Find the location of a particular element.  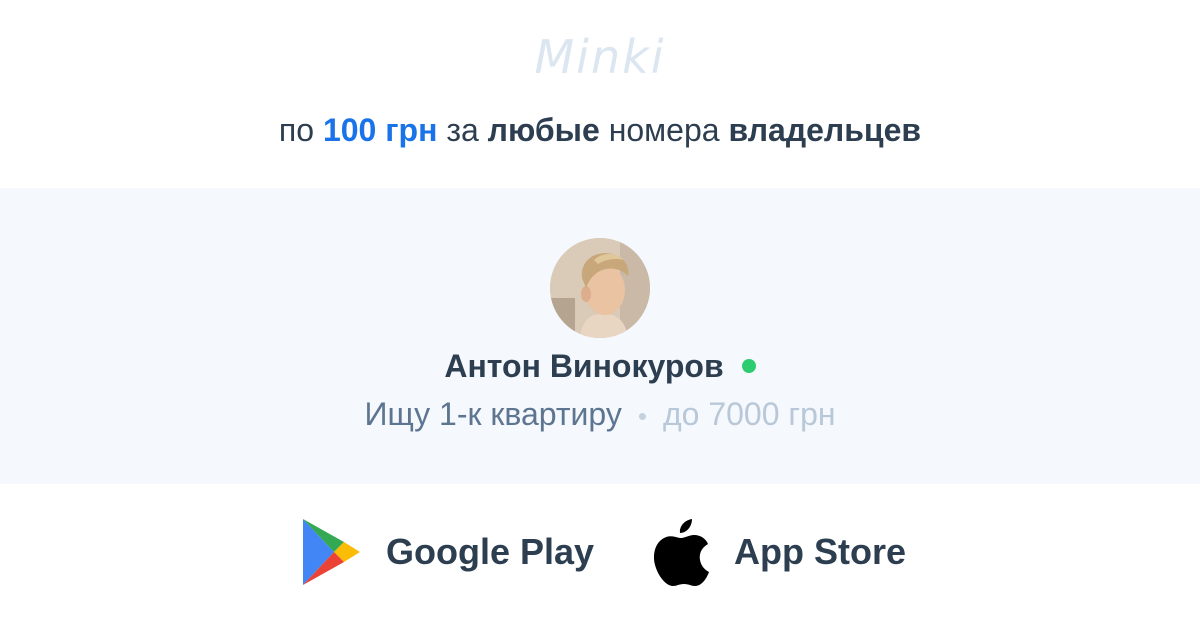

tagline-part1: по is located at coordinates (300, 130).